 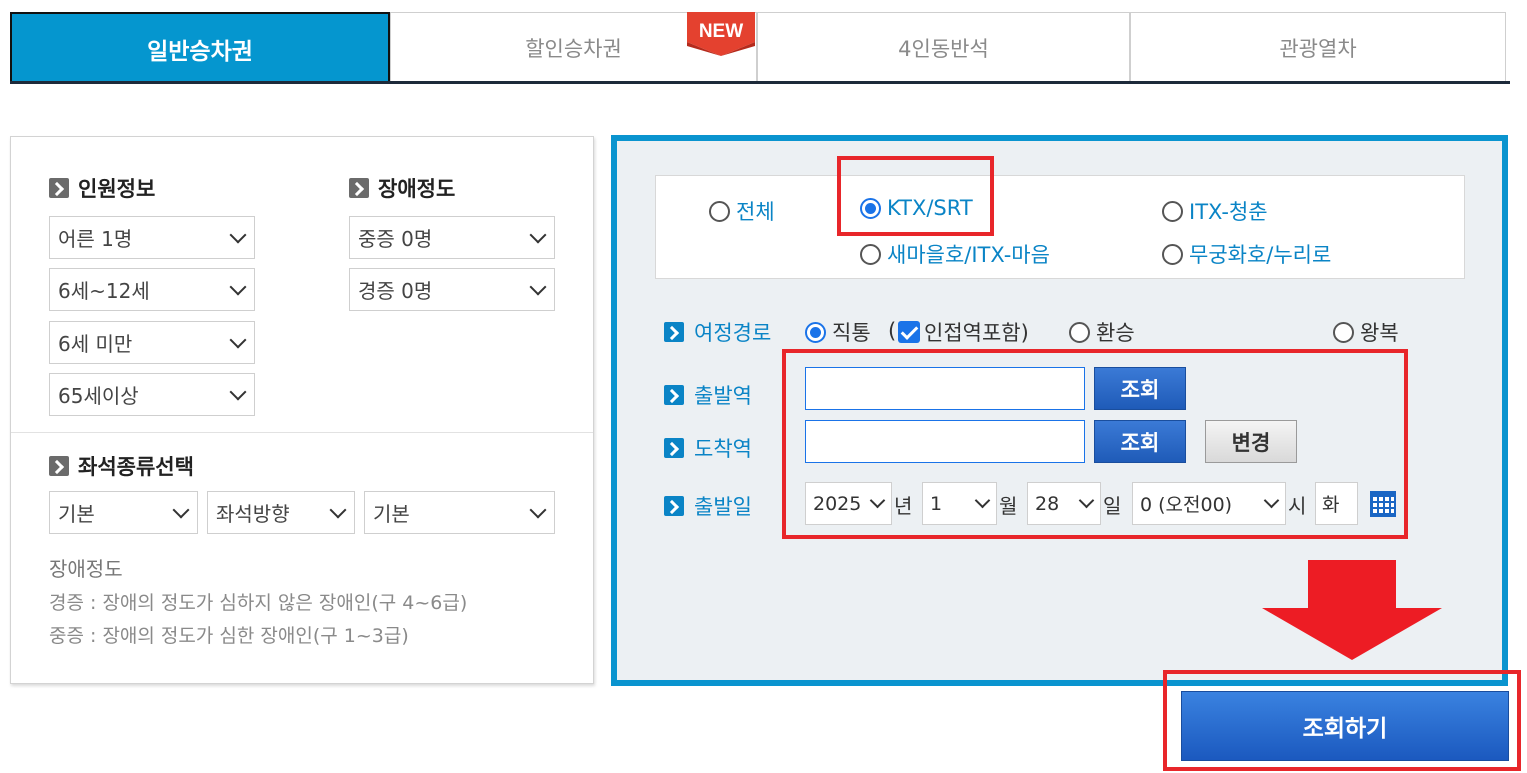 What do you see at coordinates (1095, 444) in the screenshot?
I see `highlight-station-date-box` at bounding box center [1095, 444].